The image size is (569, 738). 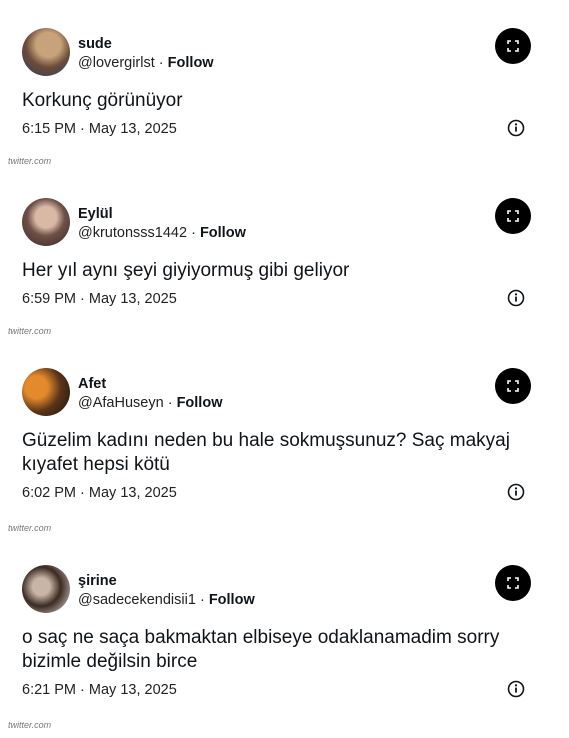 I want to click on handle-row: @sadecekendisii1 · Follow, so click(x=166, y=600).